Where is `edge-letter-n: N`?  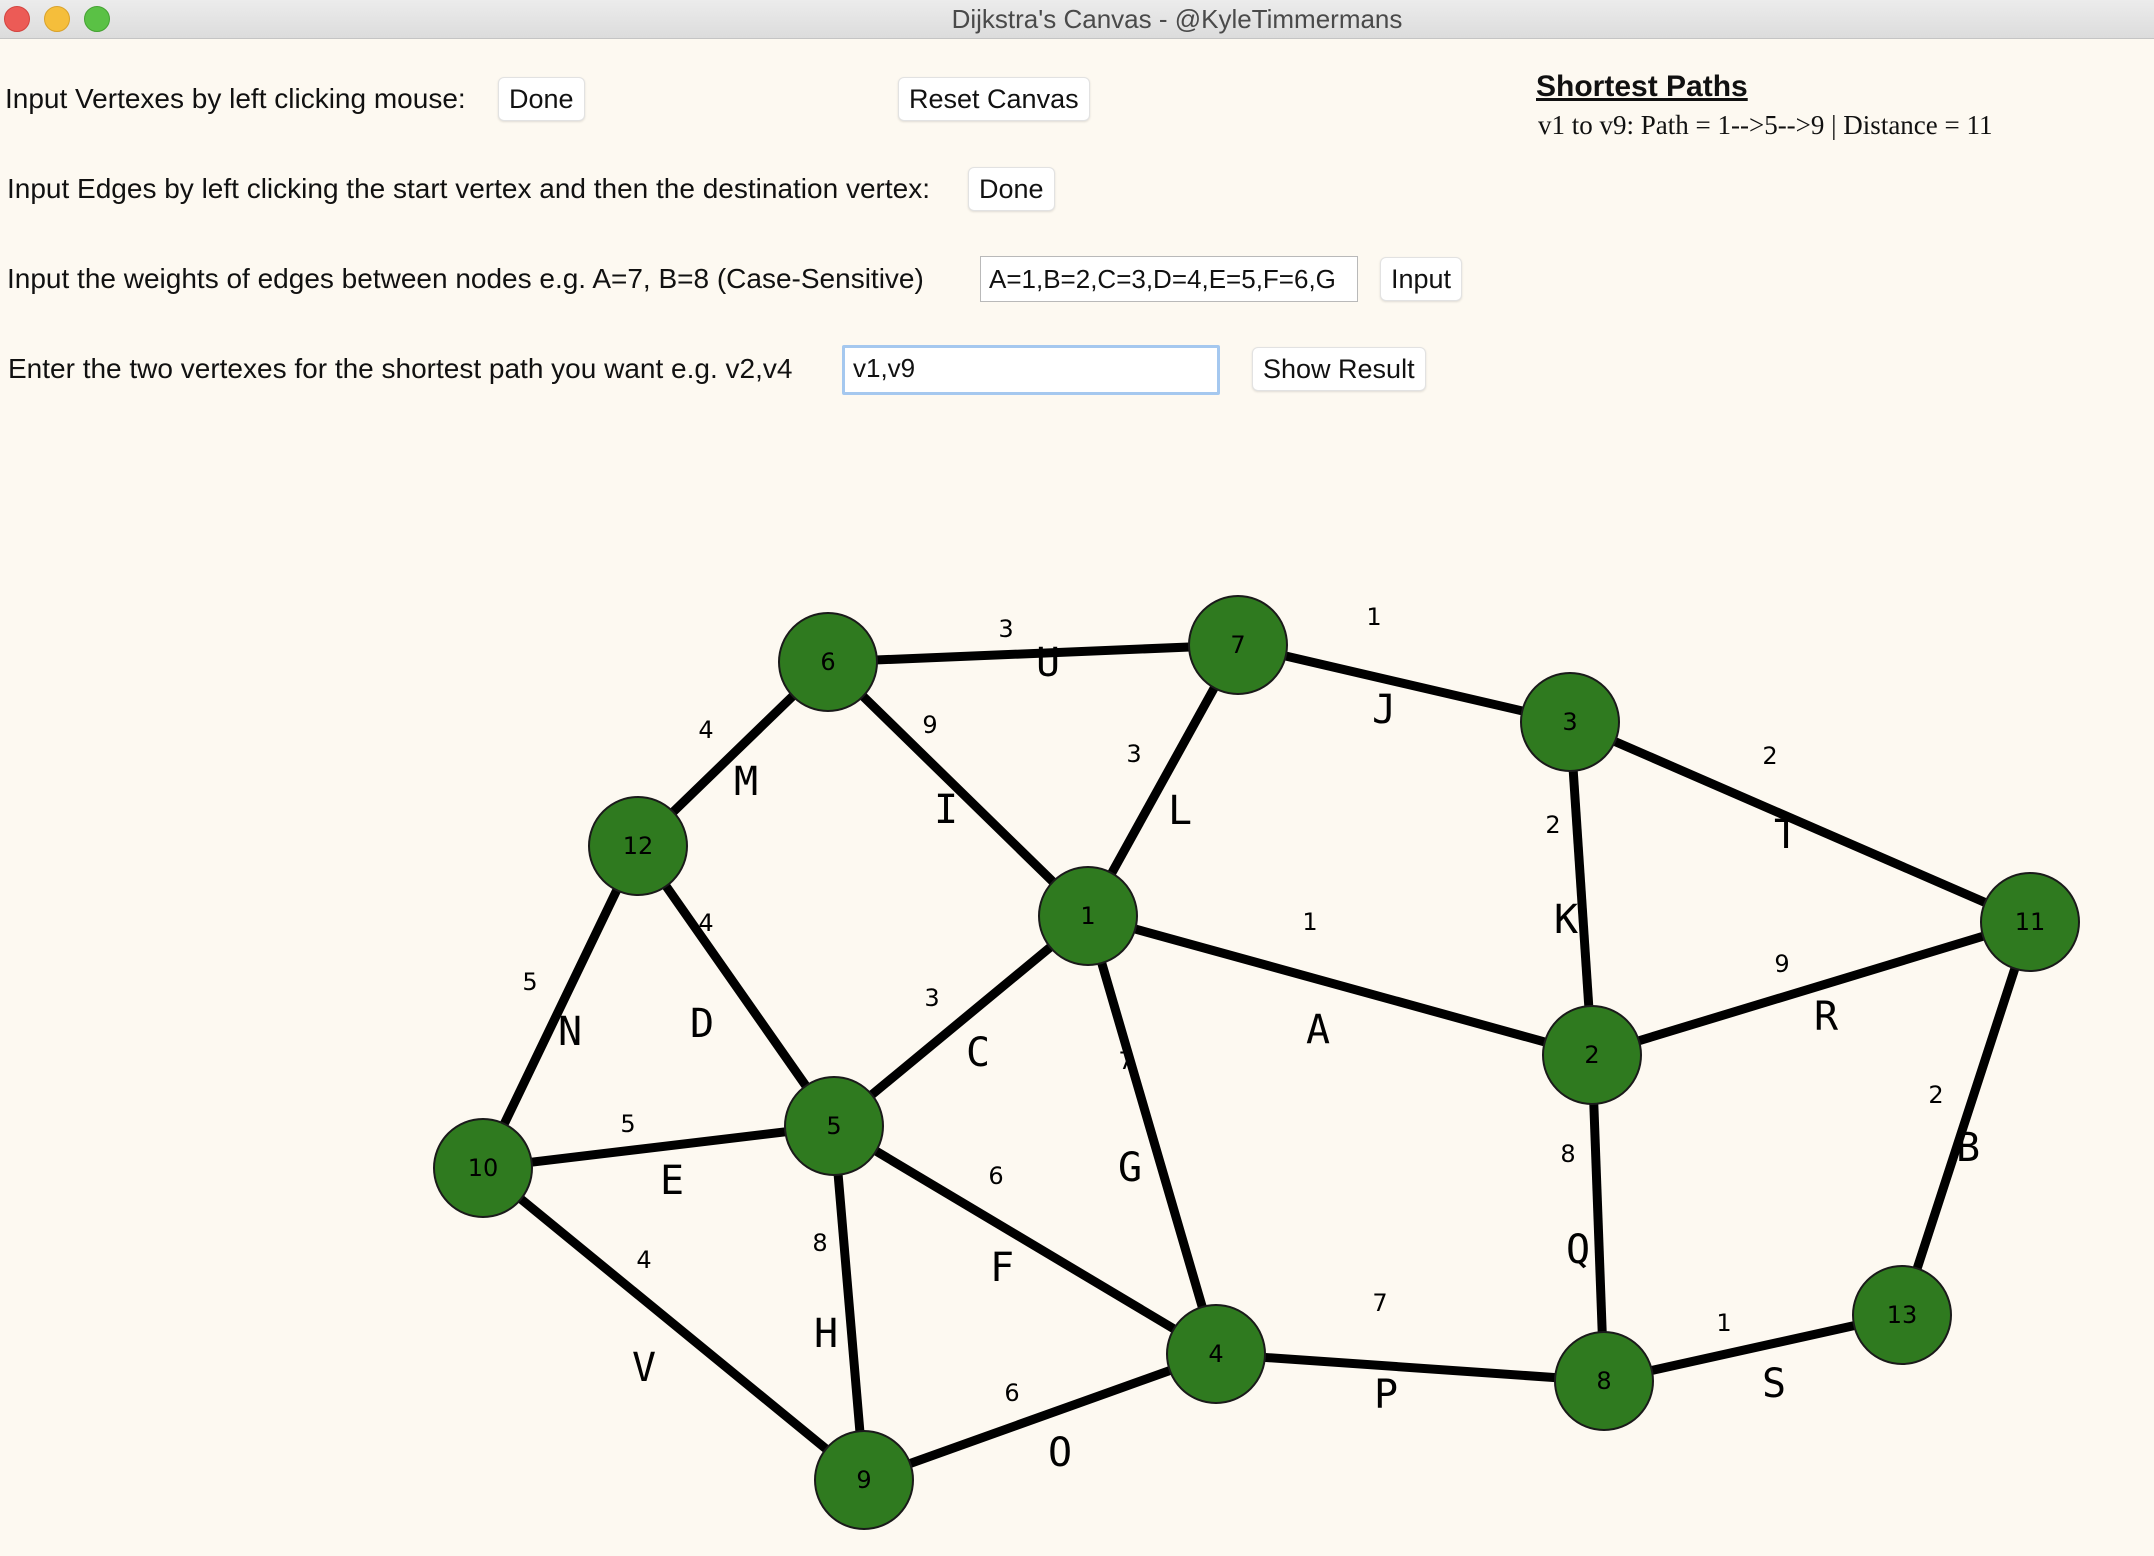 edge-letter-n: N is located at coordinates (570, 1032).